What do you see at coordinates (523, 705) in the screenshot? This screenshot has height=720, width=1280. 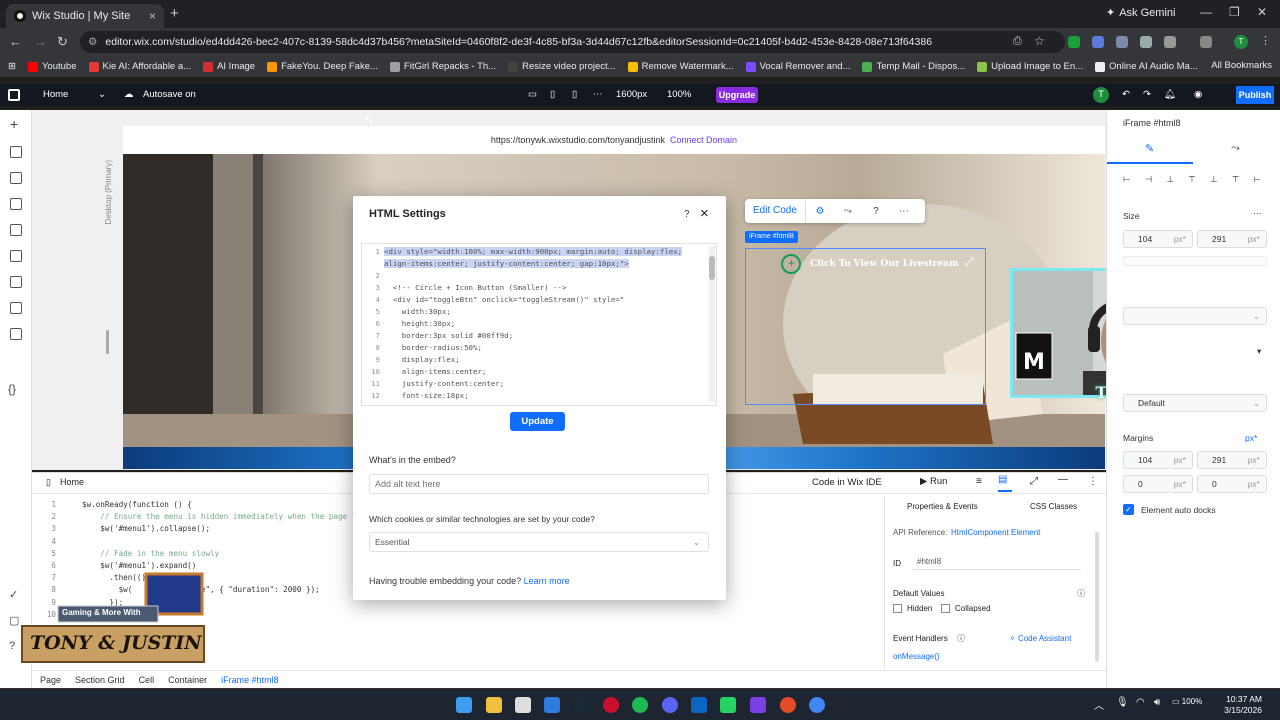 I see `store-icon` at bounding box center [523, 705].